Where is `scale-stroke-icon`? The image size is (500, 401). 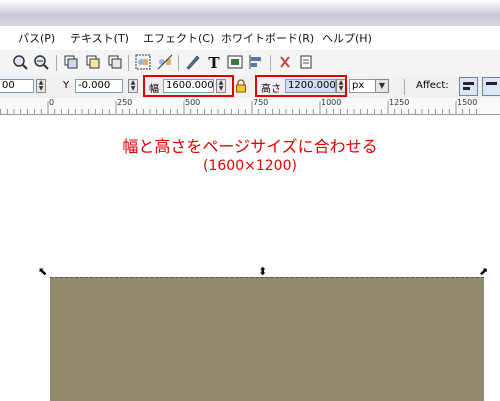 scale-stroke-icon is located at coordinates (468, 86).